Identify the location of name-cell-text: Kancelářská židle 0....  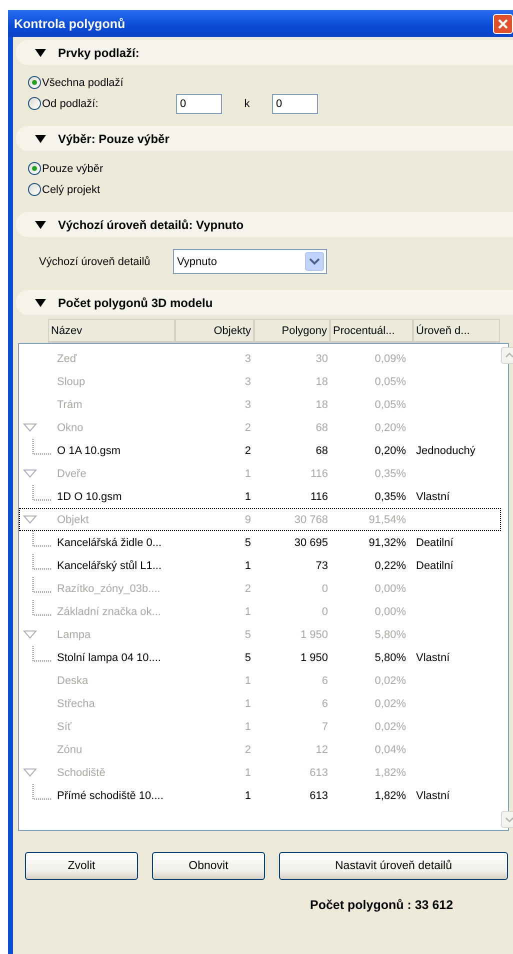
(109, 542).